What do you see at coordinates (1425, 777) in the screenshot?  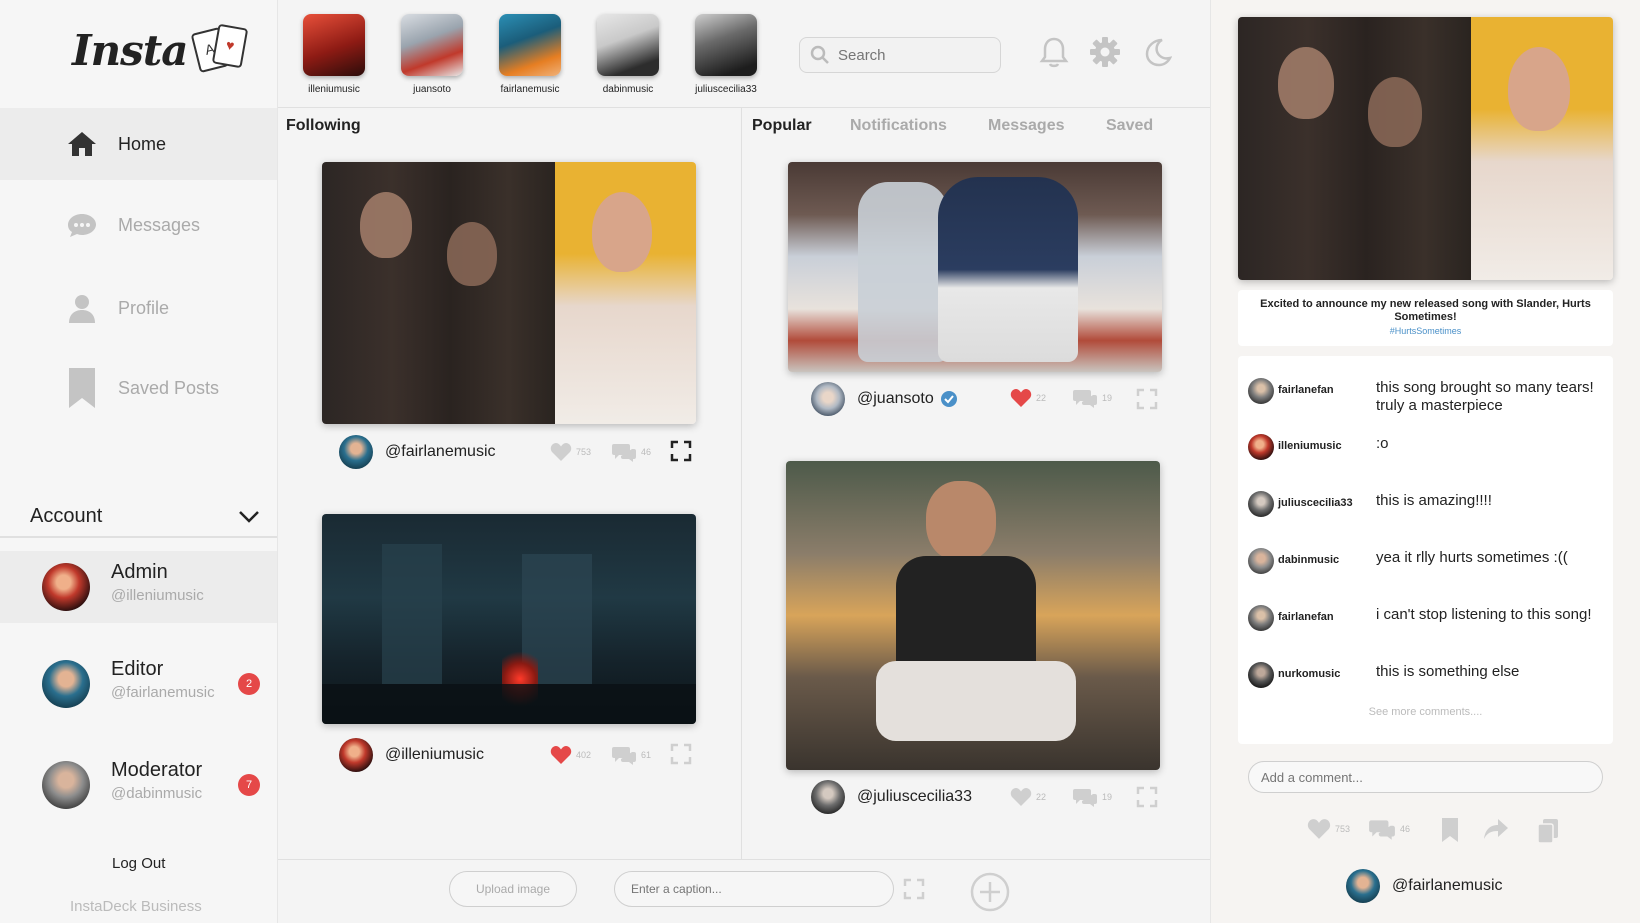 I see `add-comment-input` at bounding box center [1425, 777].